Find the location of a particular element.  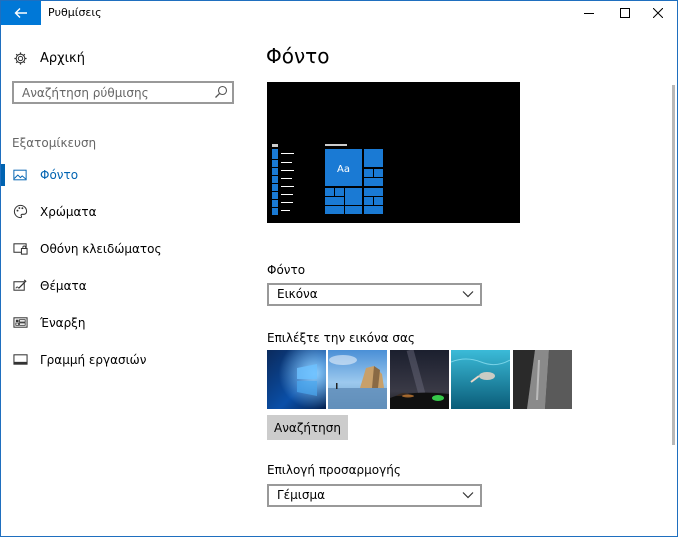

search-icon is located at coordinates (221, 92).